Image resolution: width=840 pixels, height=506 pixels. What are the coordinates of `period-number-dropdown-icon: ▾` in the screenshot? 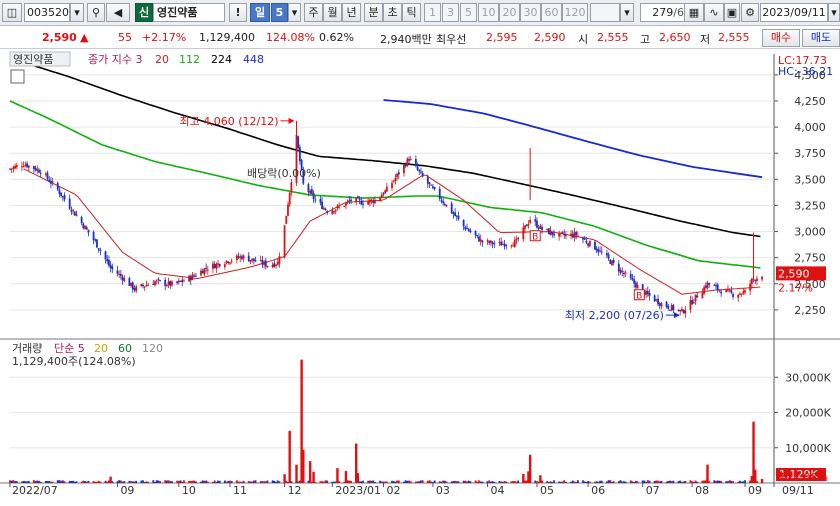 It's located at (294, 12).